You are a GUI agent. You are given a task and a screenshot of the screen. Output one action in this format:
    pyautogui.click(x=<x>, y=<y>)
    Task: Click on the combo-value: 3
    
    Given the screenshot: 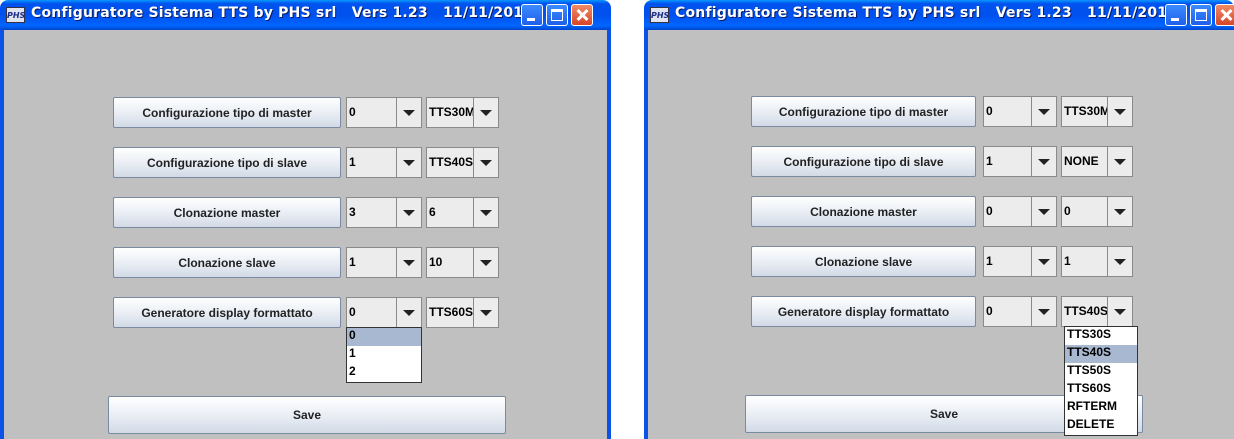 What is the action you would take?
    pyautogui.click(x=352, y=212)
    